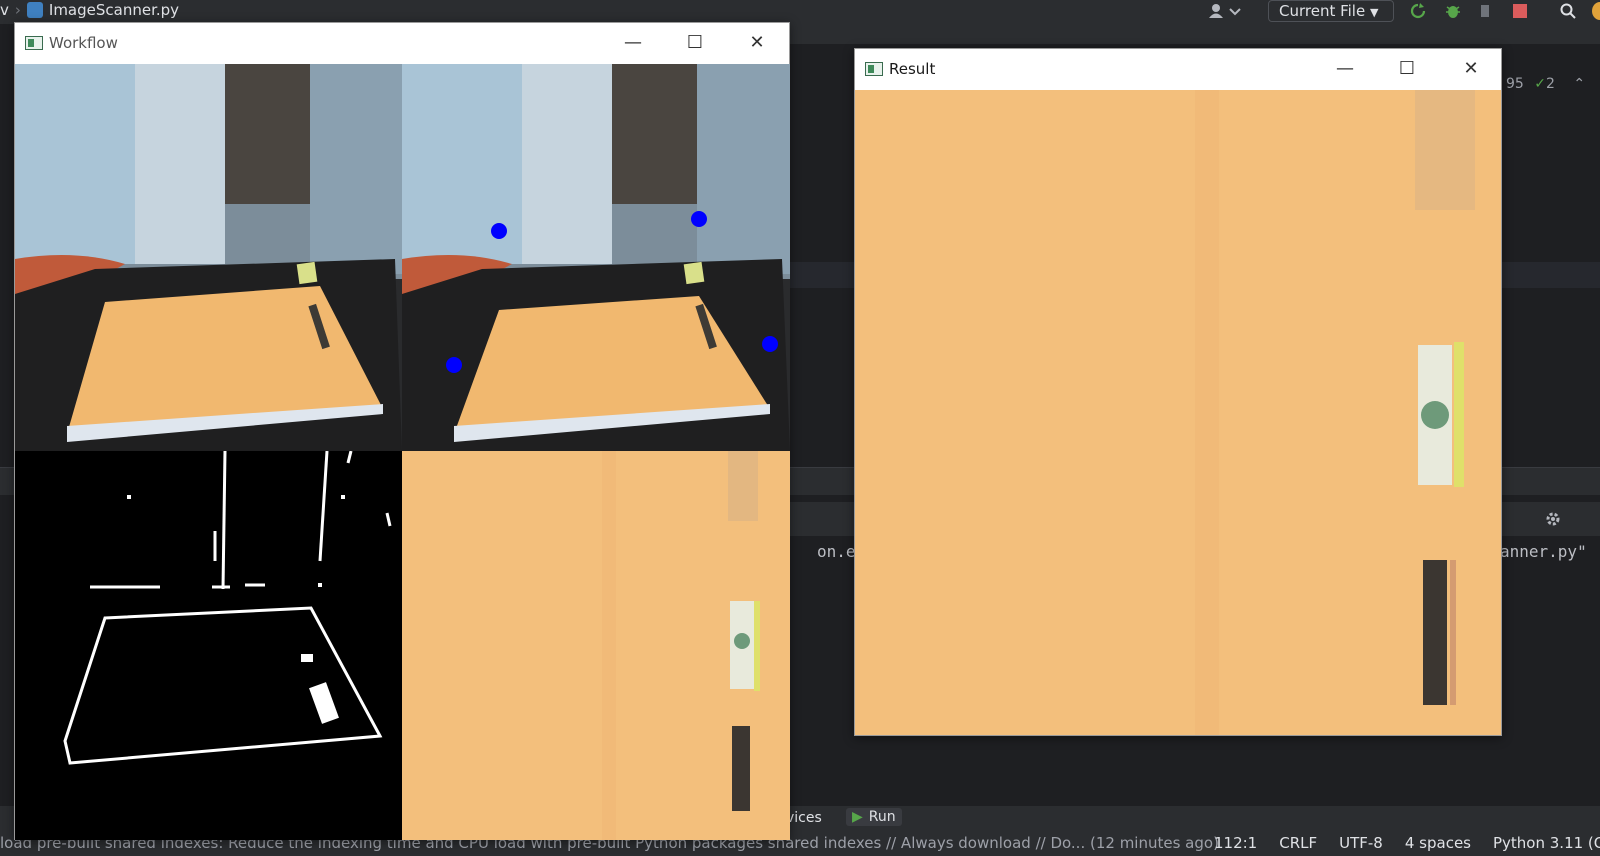 This screenshot has width=1600, height=856. Describe the element at coordinates (1331, 11) in the screenshot. I see `run-config-dropdown: Current File ▼` at that location.